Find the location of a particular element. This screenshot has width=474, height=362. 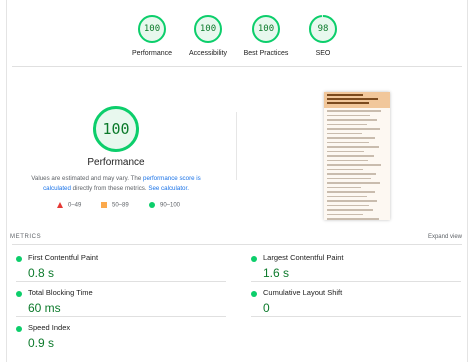

thumbnail-content is located at coordinates (357, 164).